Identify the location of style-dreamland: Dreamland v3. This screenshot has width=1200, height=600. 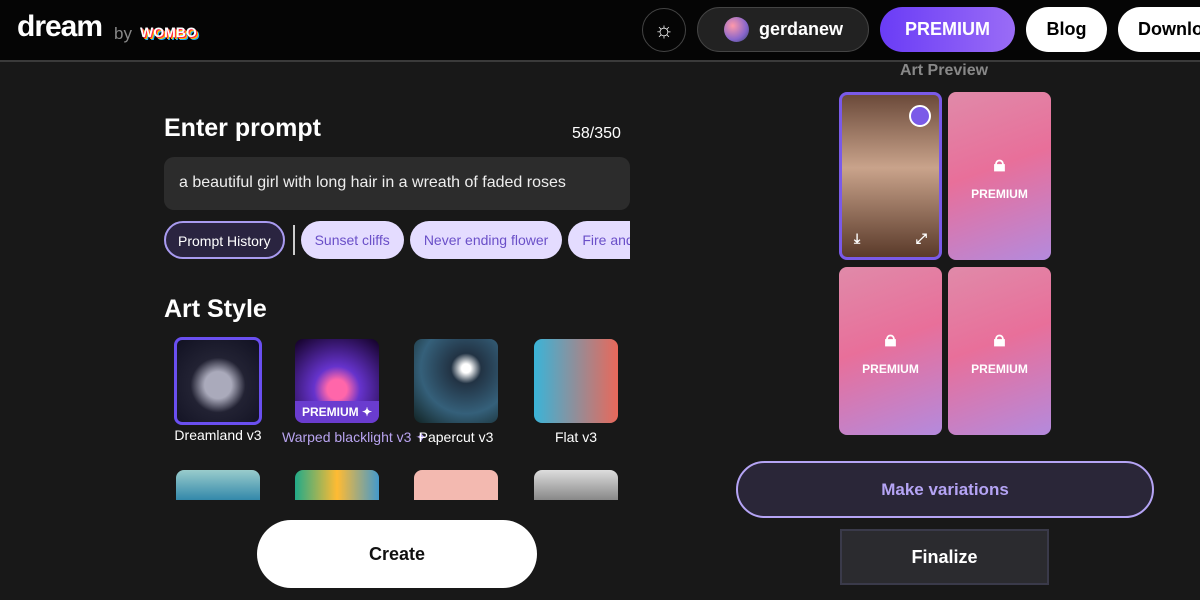
(218, 390).